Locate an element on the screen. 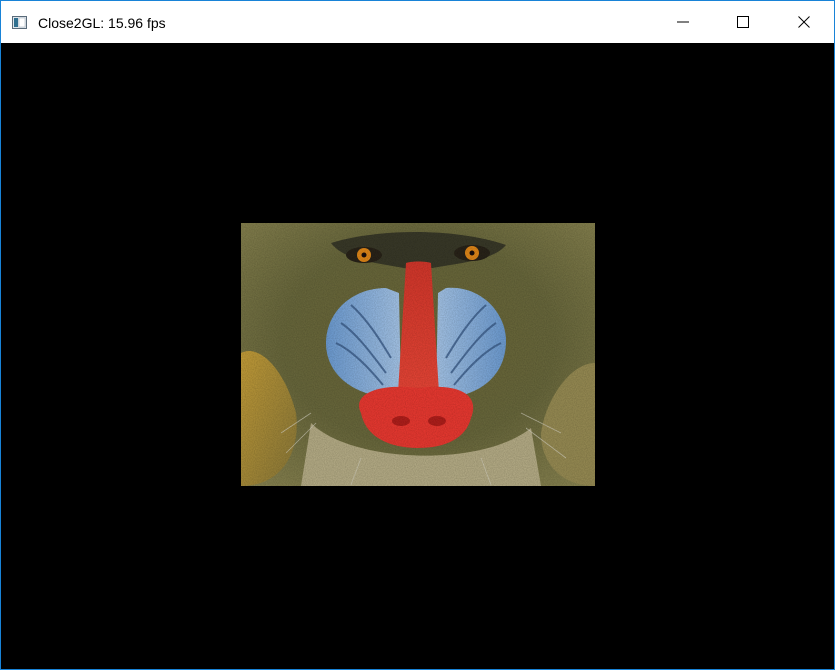 This screenshot has height=670, width=835. window-title: Close2GL: 15.96 fps is located at coordinates (102, 23).